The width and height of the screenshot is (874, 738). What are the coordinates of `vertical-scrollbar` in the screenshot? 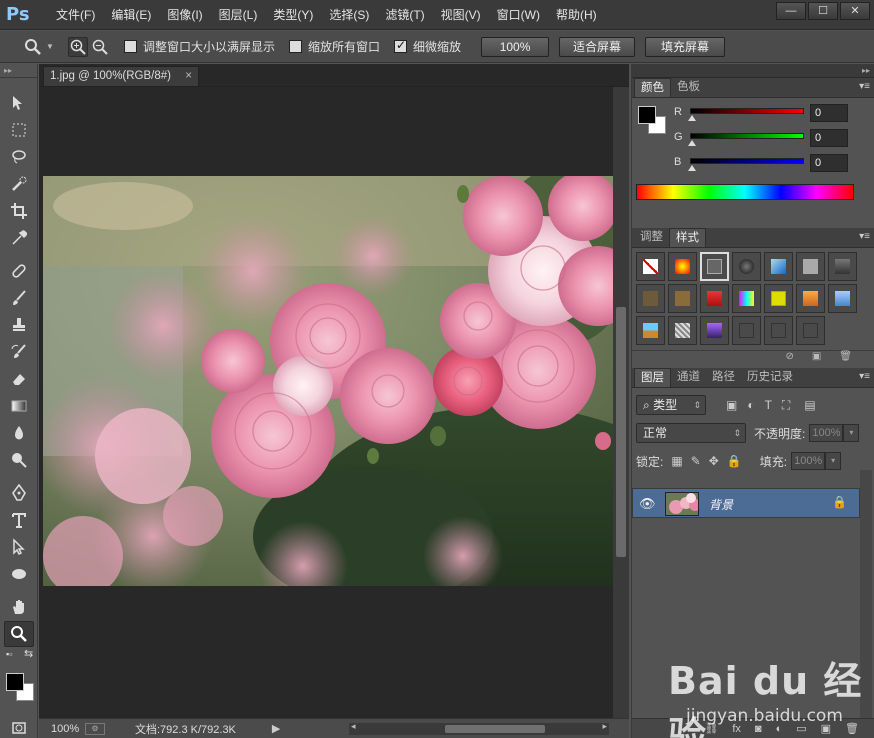 It's located at (621, 402).